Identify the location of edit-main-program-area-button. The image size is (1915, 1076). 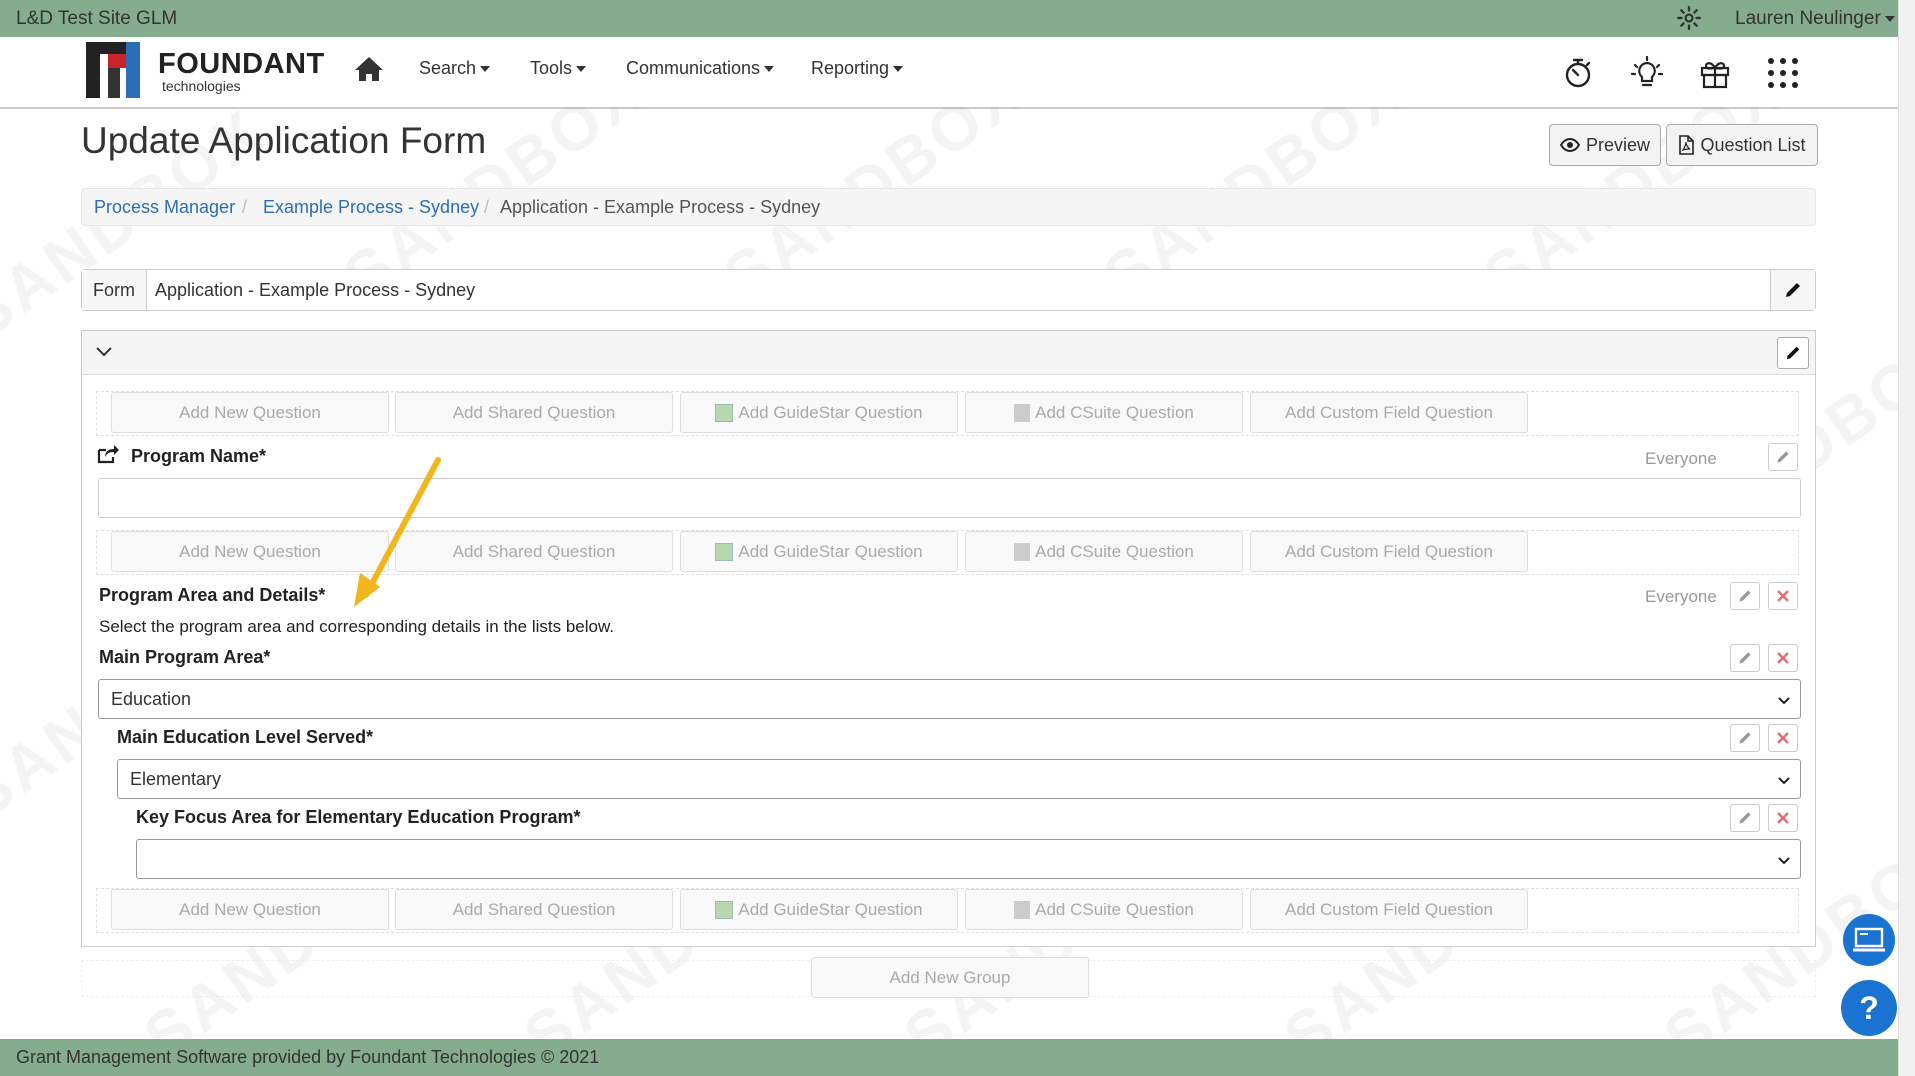
(1745, 658).